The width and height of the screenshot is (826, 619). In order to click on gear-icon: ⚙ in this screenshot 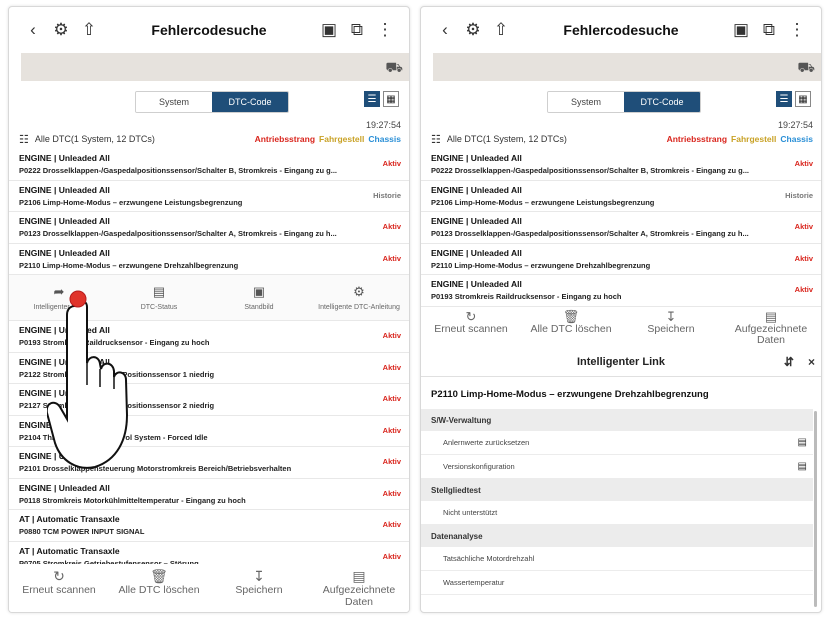, I will do `click(359, 291)`.